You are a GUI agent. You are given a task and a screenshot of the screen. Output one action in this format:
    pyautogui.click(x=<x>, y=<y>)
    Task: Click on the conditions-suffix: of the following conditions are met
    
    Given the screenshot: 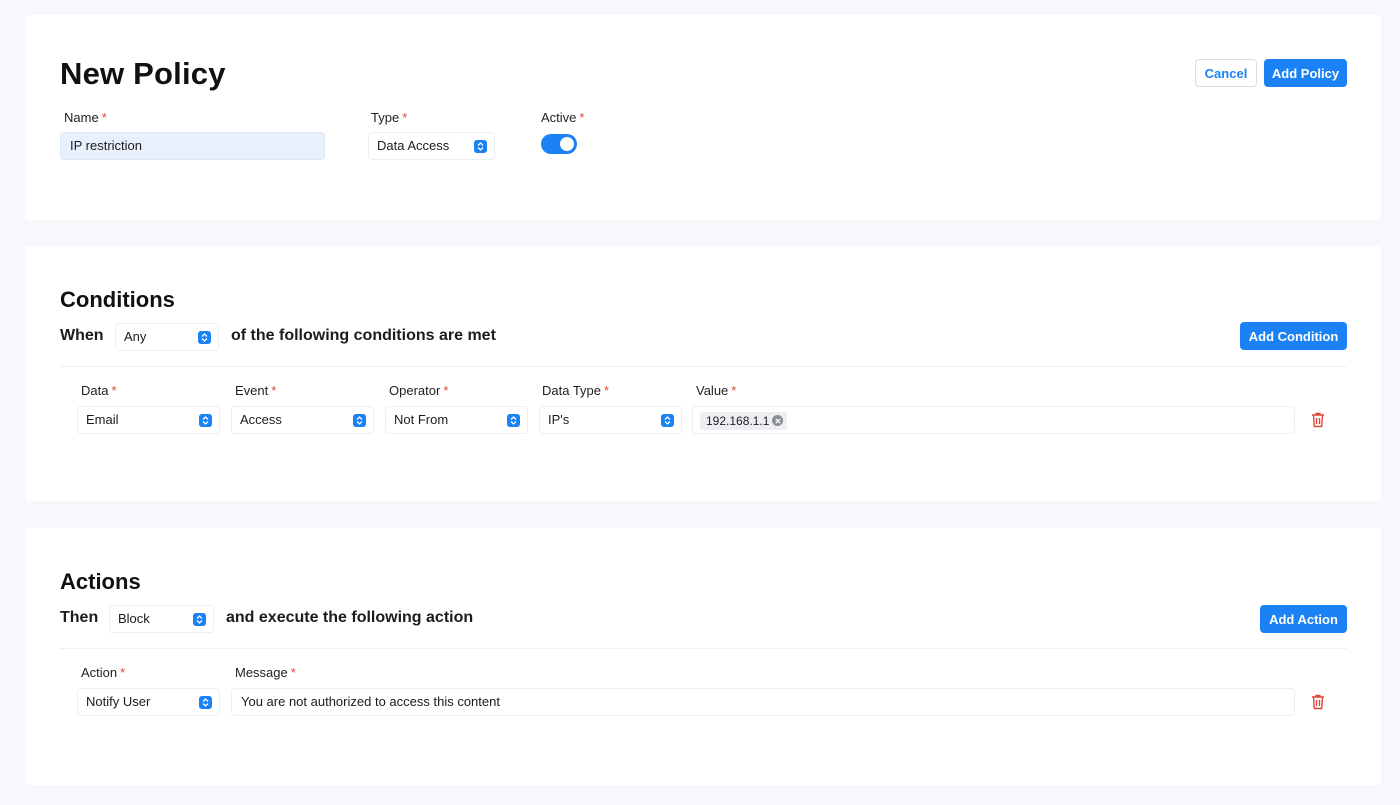 What is the action you would take?
    pyautogui.click(x=363, y=335)
    